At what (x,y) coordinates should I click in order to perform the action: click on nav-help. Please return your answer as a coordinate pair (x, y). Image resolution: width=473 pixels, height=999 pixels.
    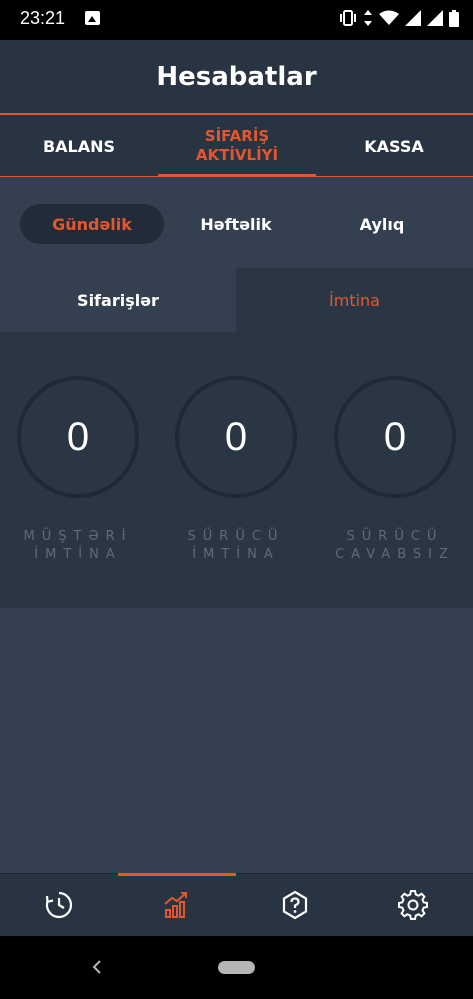
    Looking at the image, I should click on (295, 905).